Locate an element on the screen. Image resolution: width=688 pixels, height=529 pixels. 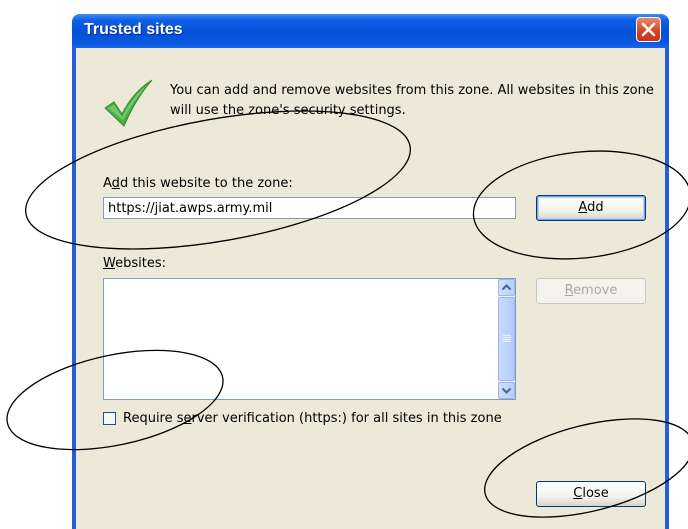
chevron-down-icon is located at coordinates (506, 390).